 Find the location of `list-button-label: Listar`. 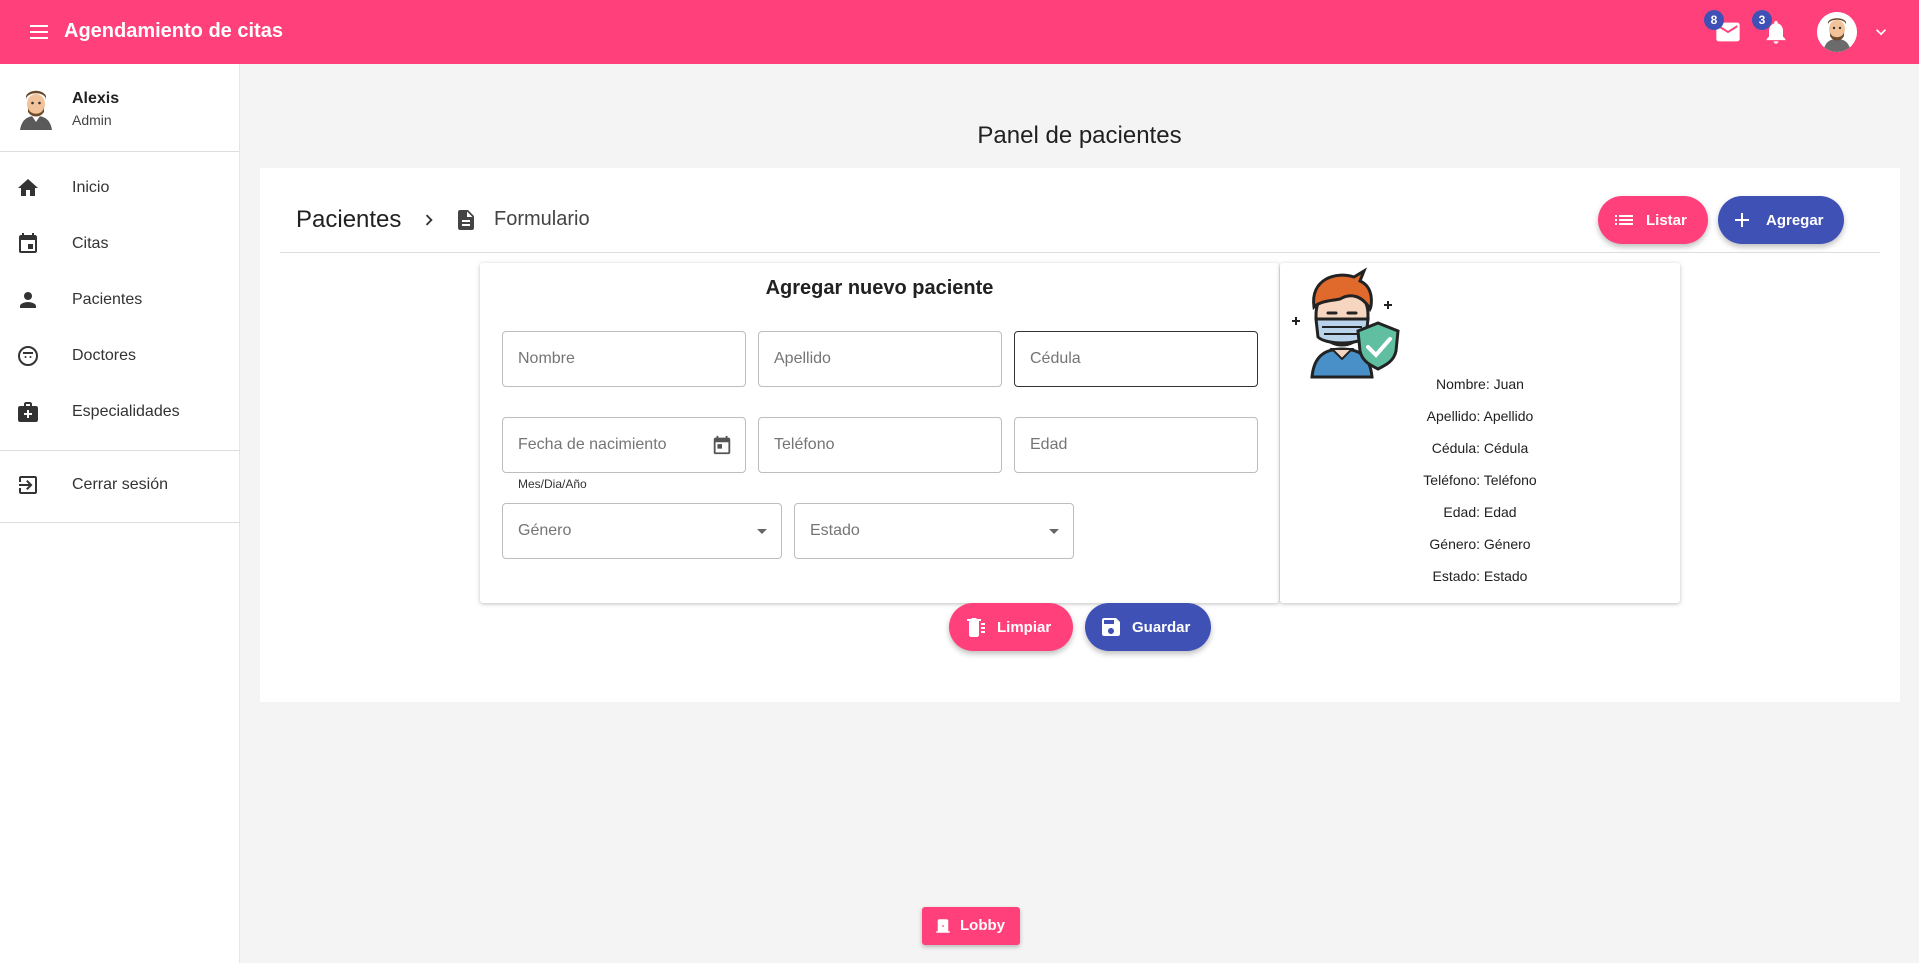

list-button-label: Listar is located at coordinates (1666, 220).